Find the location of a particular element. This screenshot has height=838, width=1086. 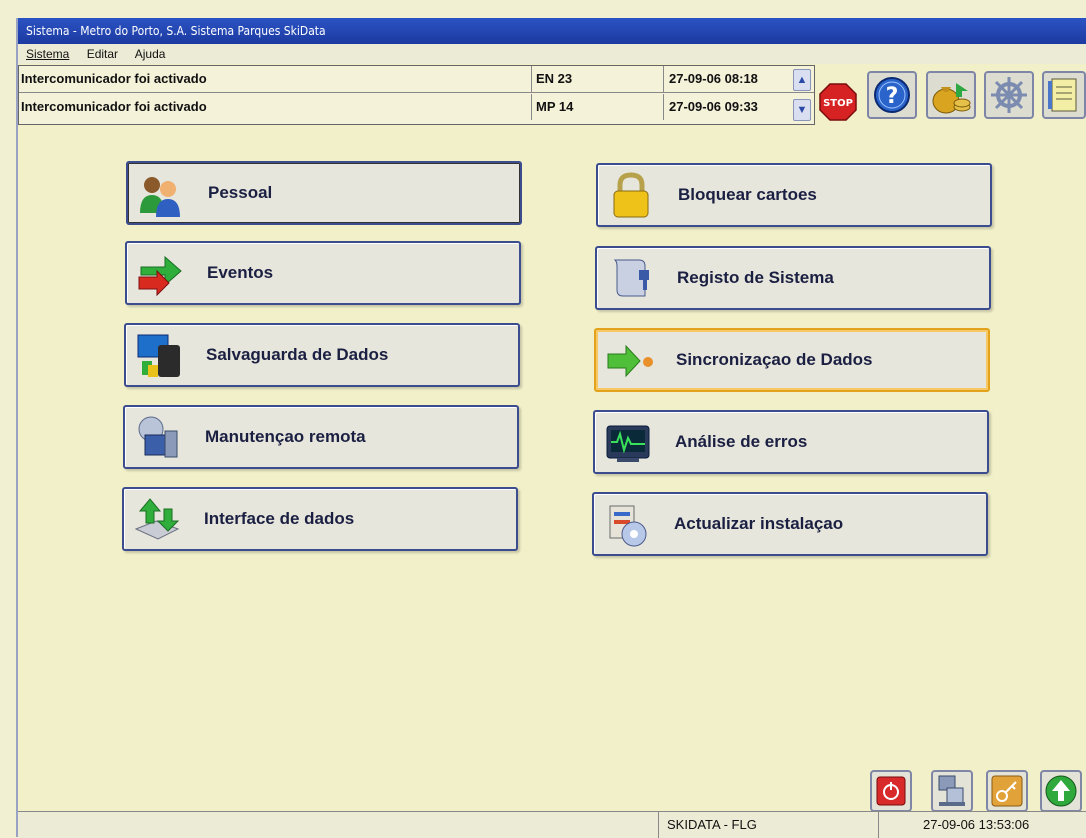

power-icon is located at coordinates (891, 791).